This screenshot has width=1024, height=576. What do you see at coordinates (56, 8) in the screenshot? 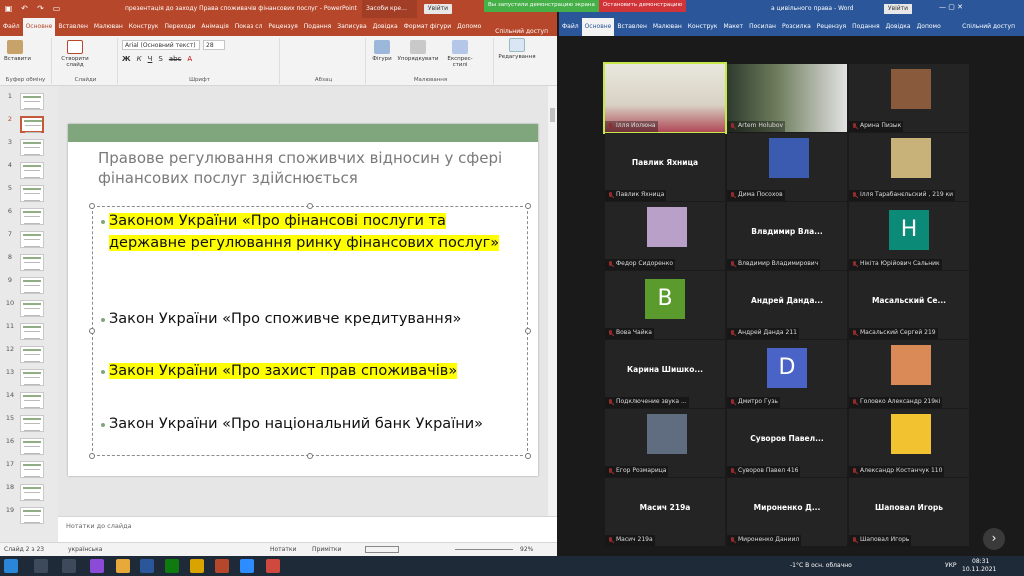
I see `start-slideshow-icon: ▭` at bounding box center [56, 8].